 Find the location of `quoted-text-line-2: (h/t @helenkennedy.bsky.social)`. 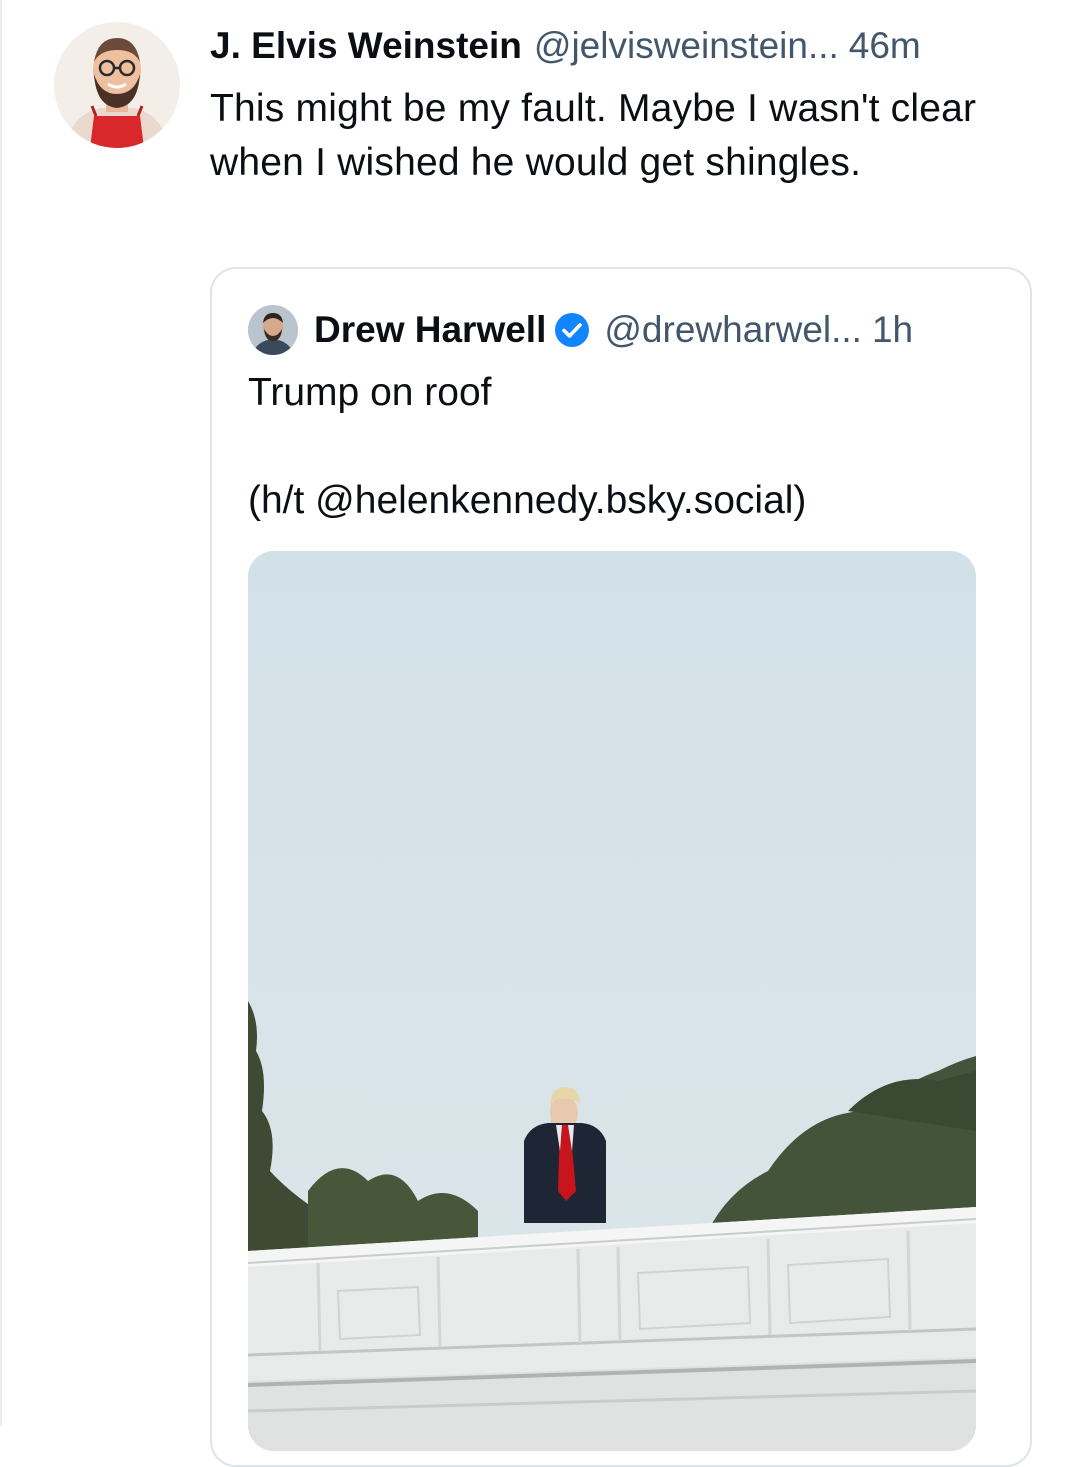

quoted-text-line-2: (h/t @helenkennedy.bsky.social) is located at coordinates (628, 501).